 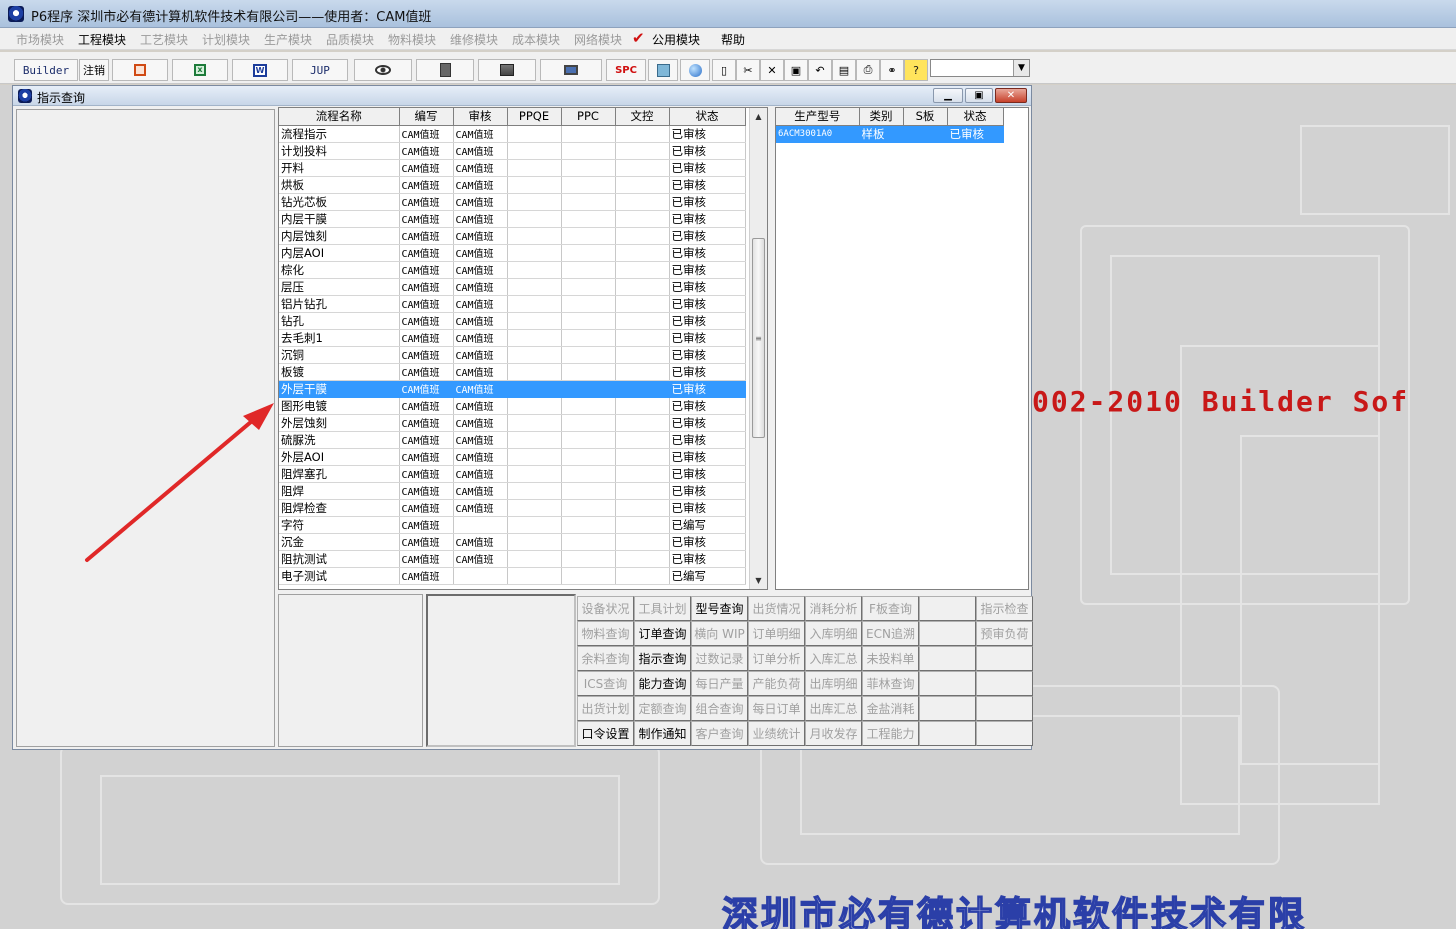 What do you see at coordinates (512, 168) in the screenshot?
I see `table-row: 开料 CAM值班 CAM值班 已审核` at bounding box center [512, 168].